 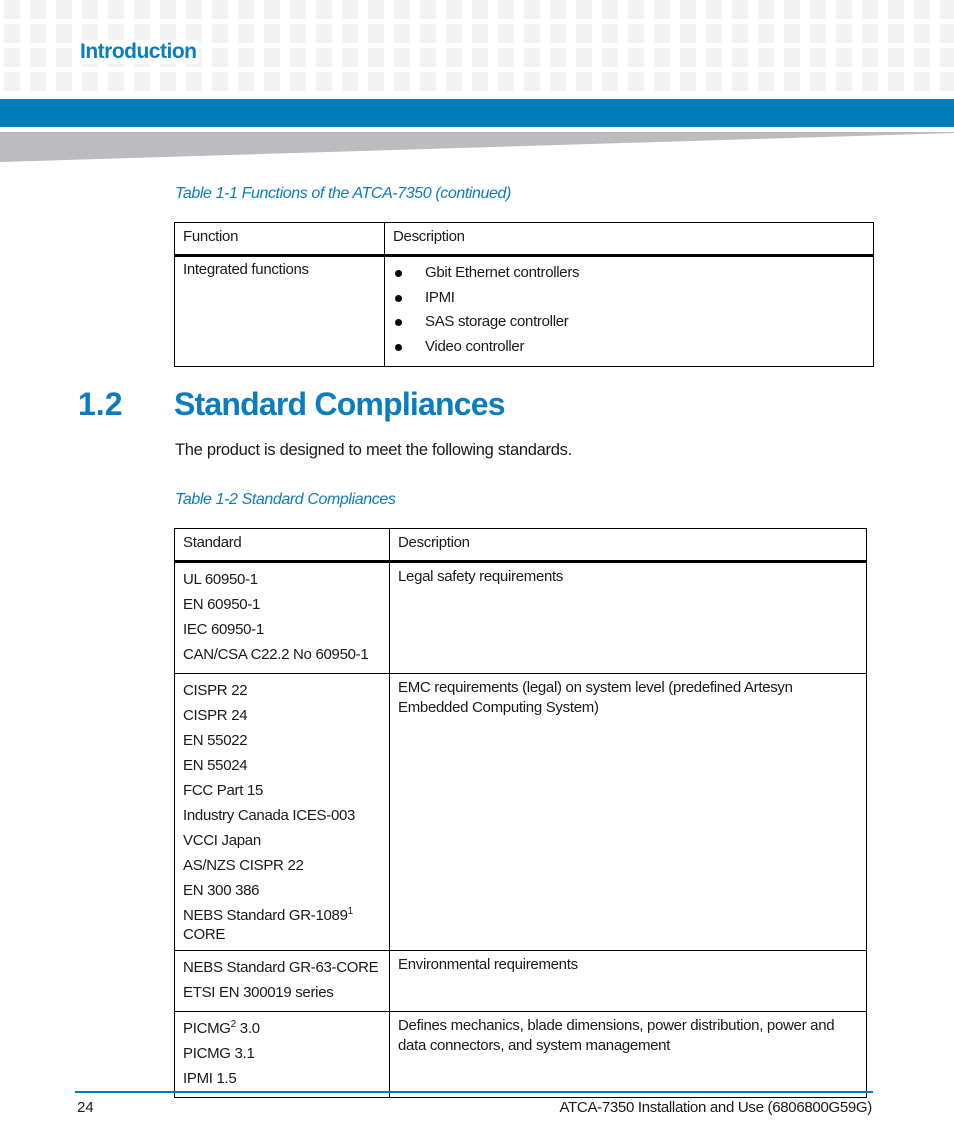 What do you see at coordinates (265, 915) in the screenshot?
I see `nebs-text: NEBS Standard GR-1089` at bounding box center [265, 915].